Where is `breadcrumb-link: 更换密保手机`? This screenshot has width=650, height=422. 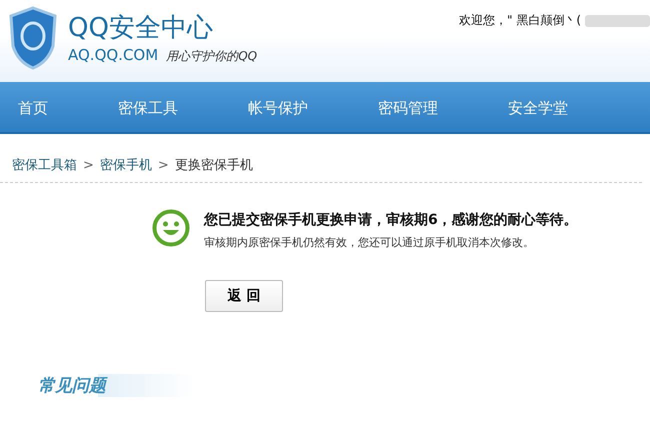 breadcrumb-link: 更换密保手机 is located at coordinates (213, 165).